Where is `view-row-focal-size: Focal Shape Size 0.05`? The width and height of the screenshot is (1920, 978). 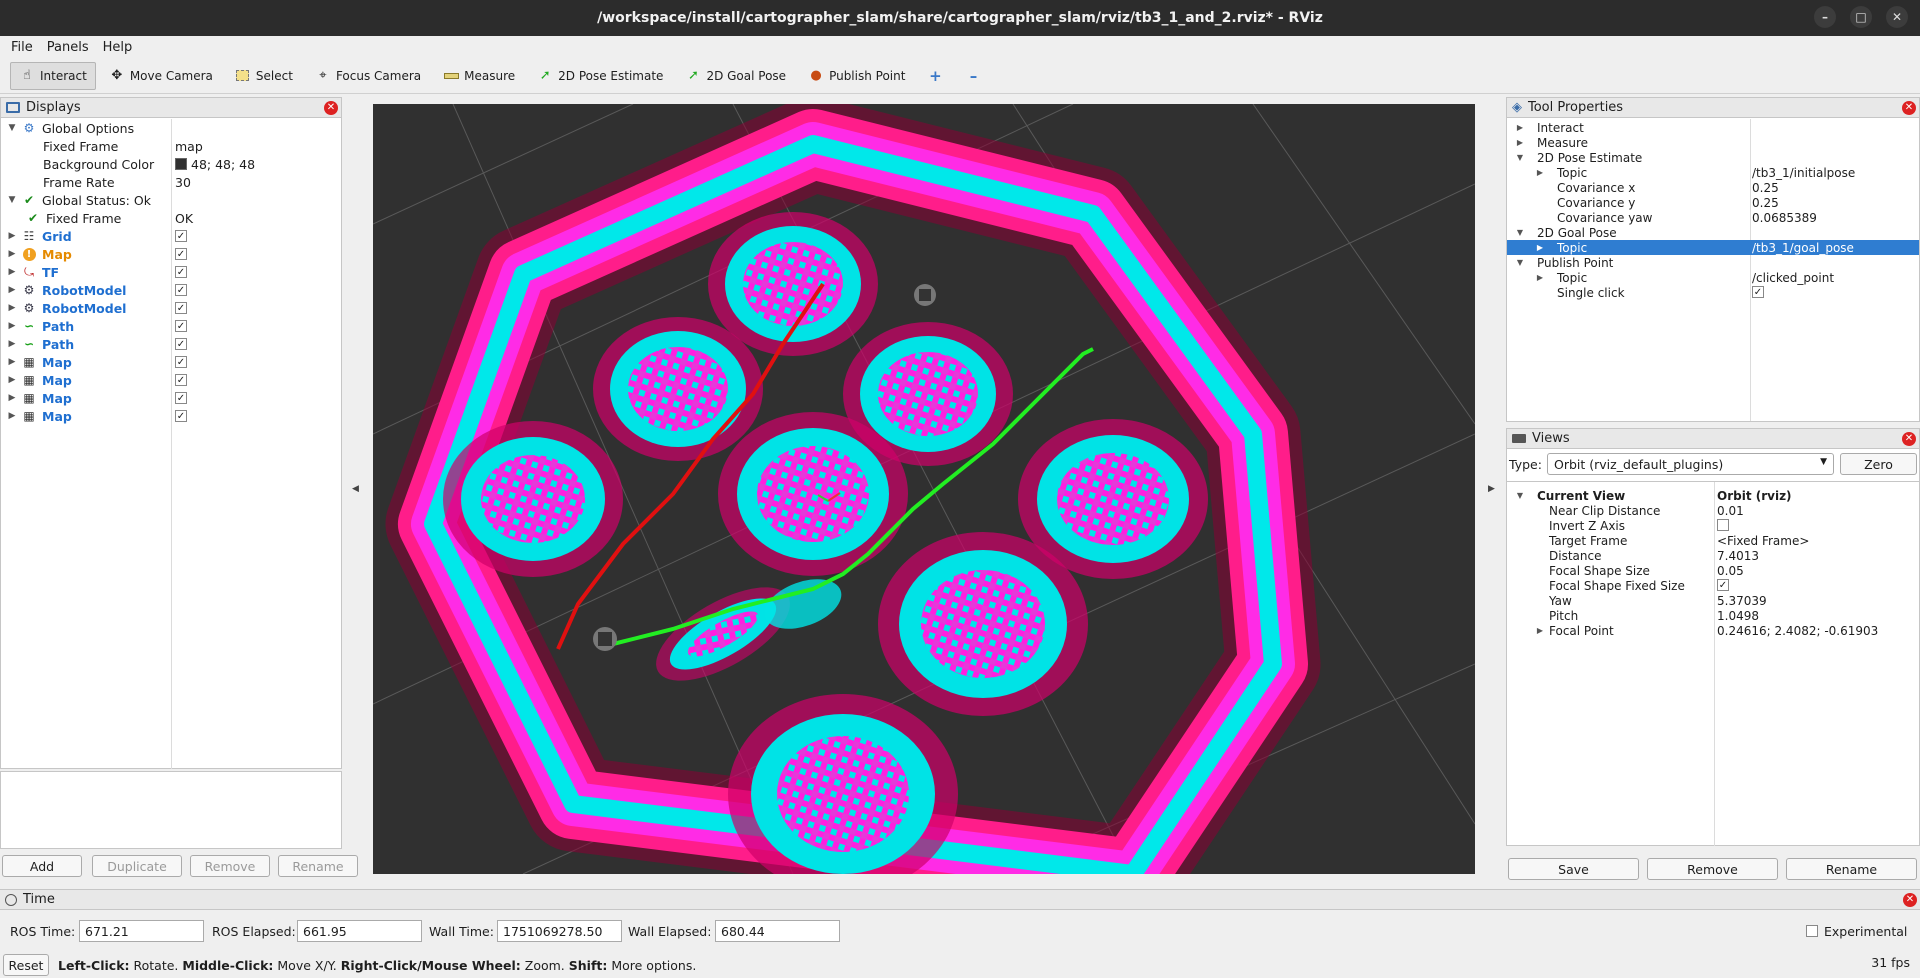
view-row-focal-size: Focal Shape Size 0.05 is located at coordinates (1713, 570).